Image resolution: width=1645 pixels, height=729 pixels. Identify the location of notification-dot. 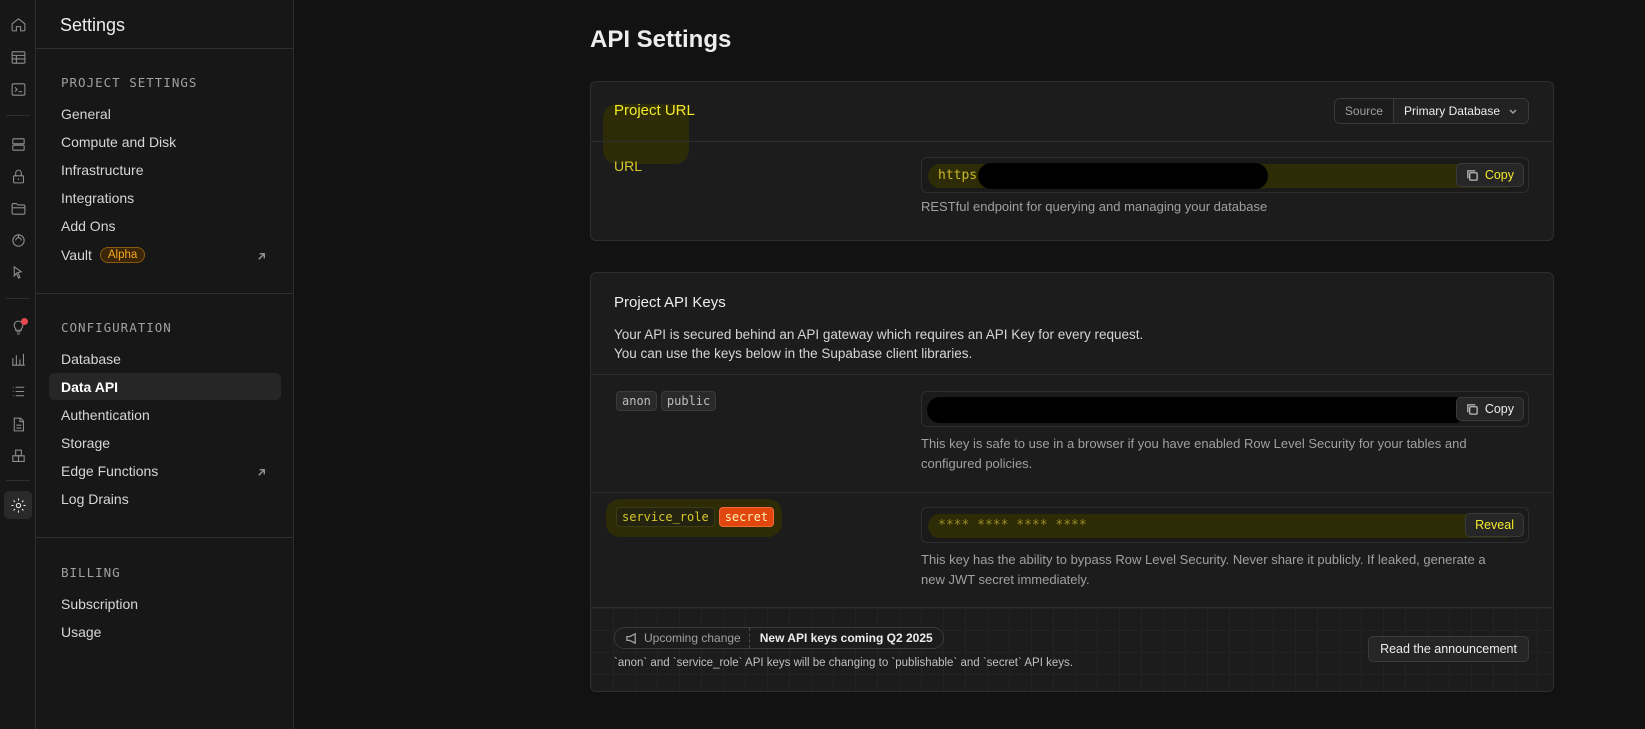
(24, 321).